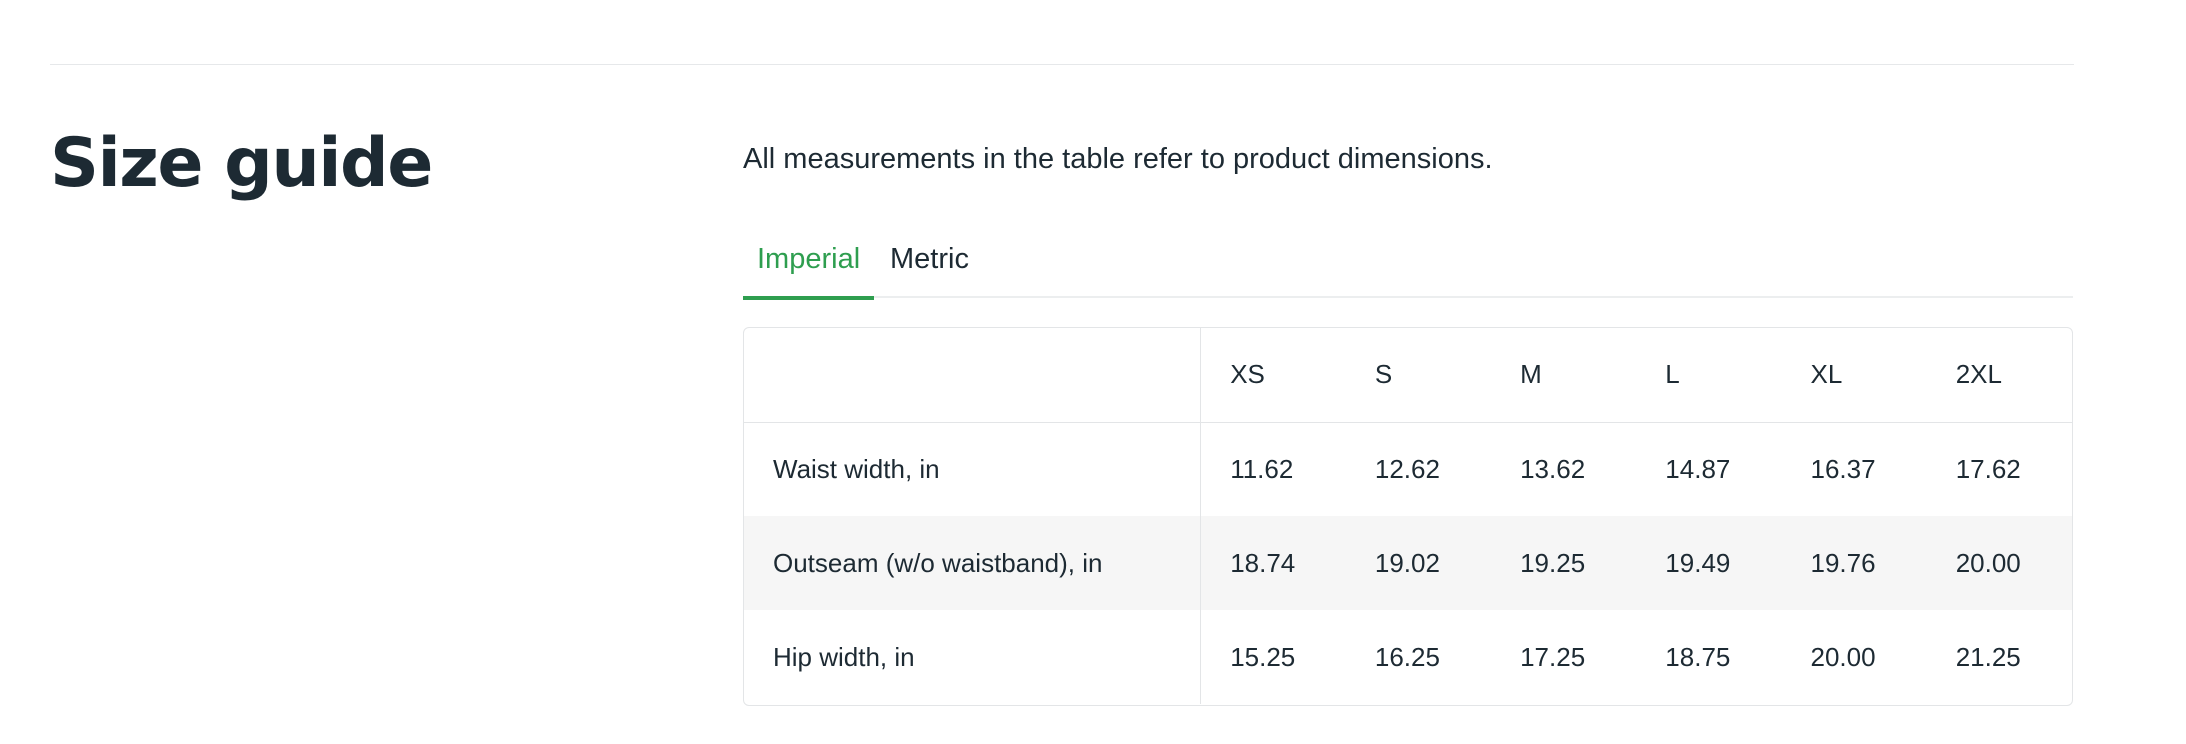 This screenshot has height=744, width=2186. What do you see at coordinates (1988, 468) in the screenshot?
I see `table-cell: 17.62` at bounding box center [1988, 468].